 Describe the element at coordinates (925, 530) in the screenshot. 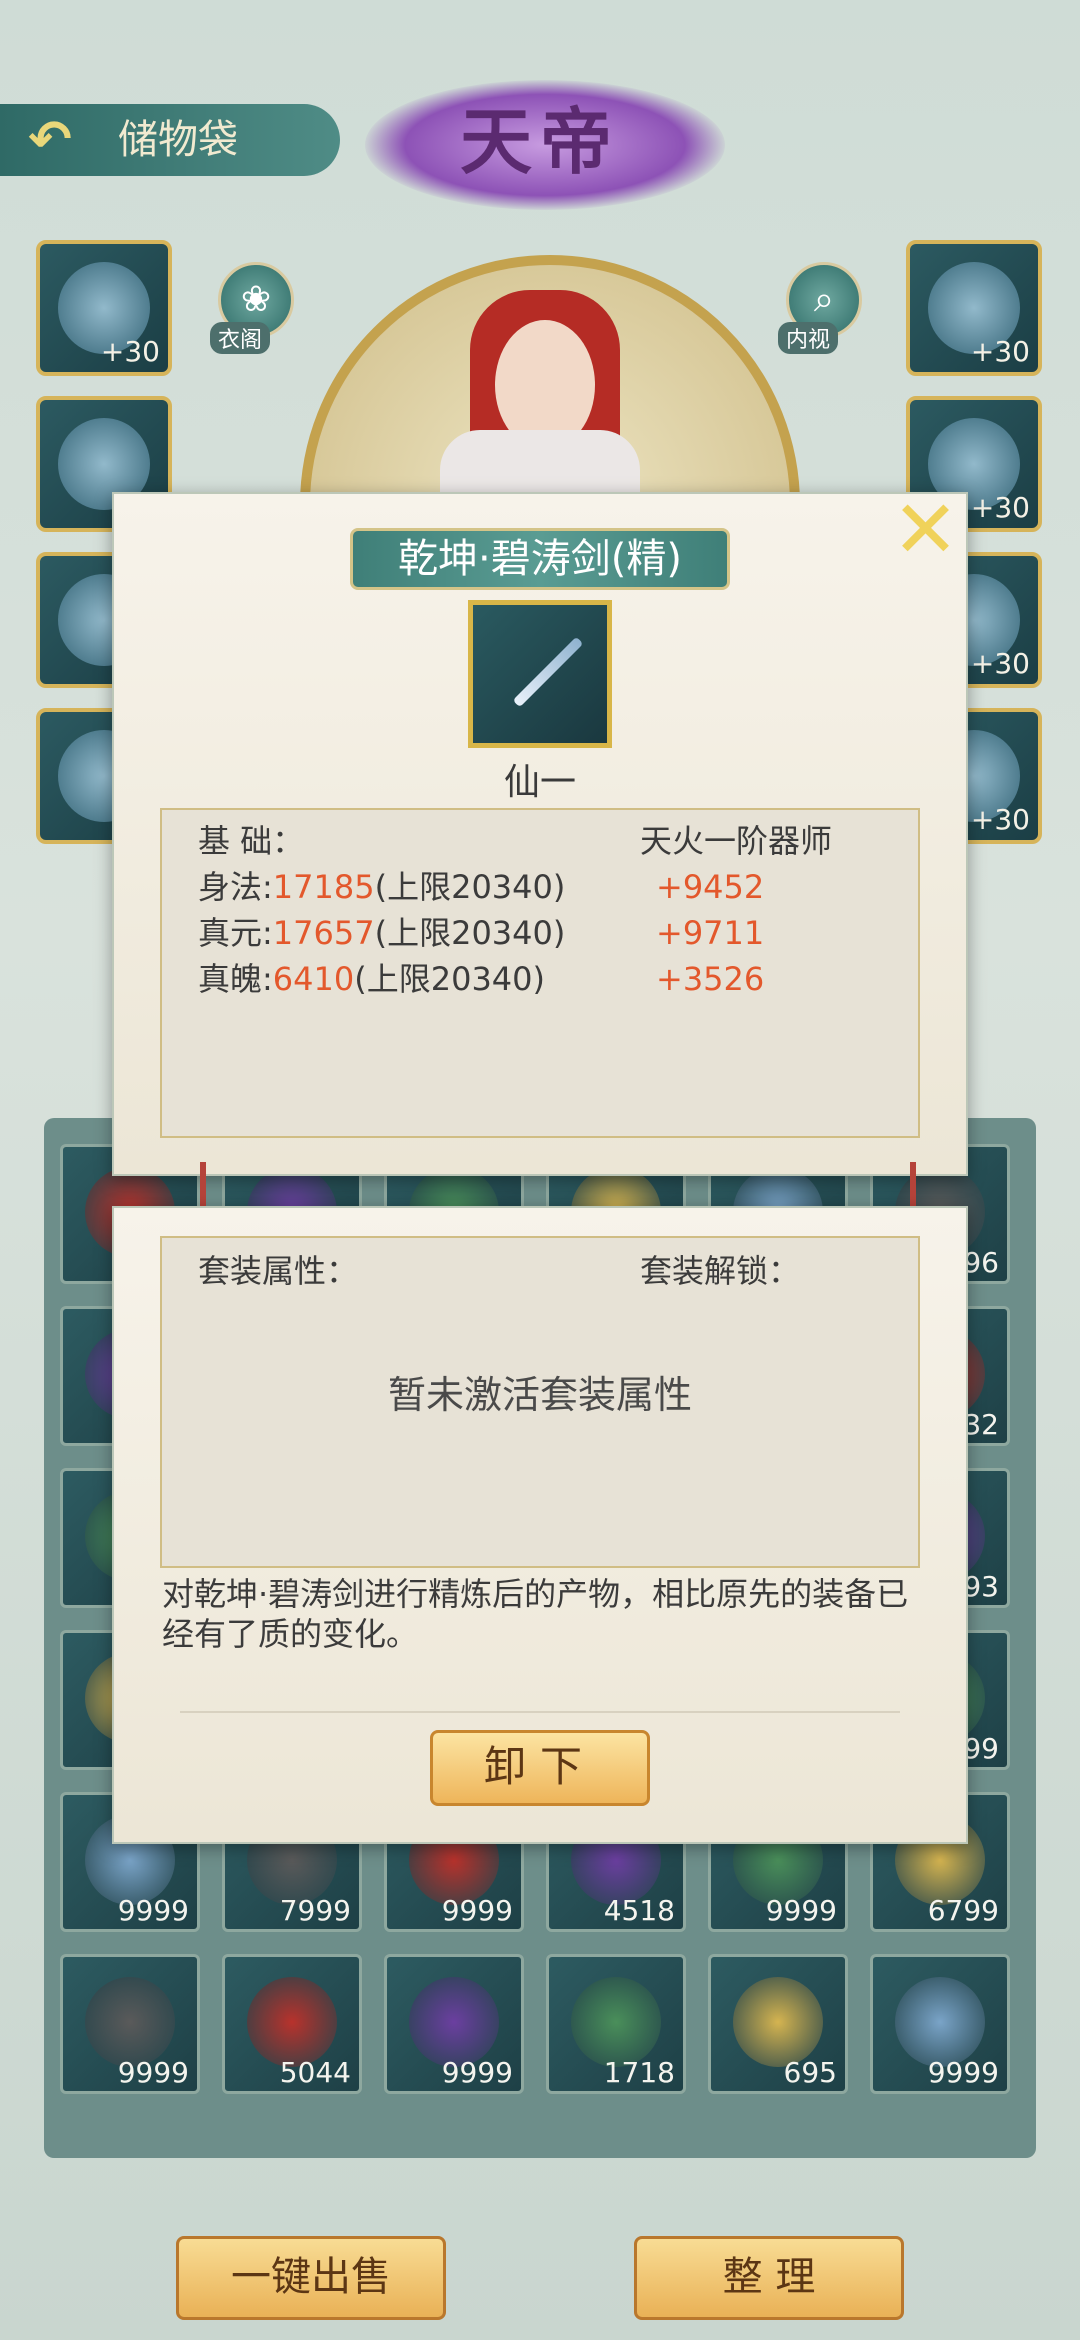

I see `close-icon: ✕` at that location.